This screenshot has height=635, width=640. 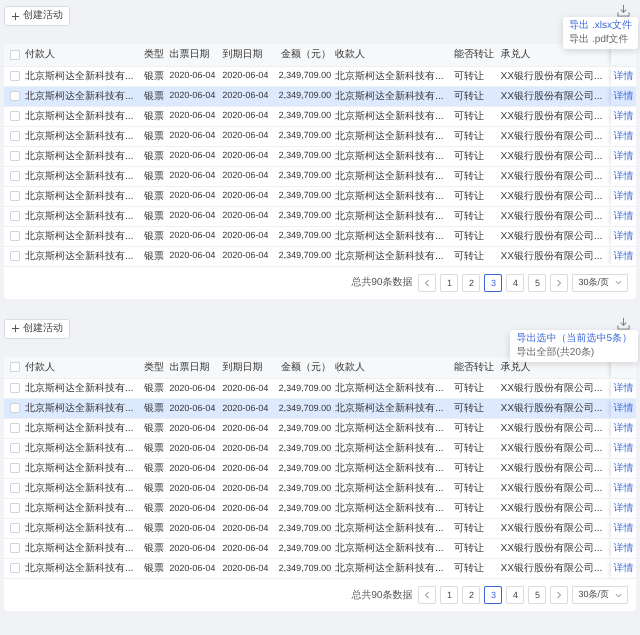 What do you see at coordinates (574, 339) in the screenshot?
I see `menu-item: 导出选中（当前选中5条）` at bounding box center [574, 339].